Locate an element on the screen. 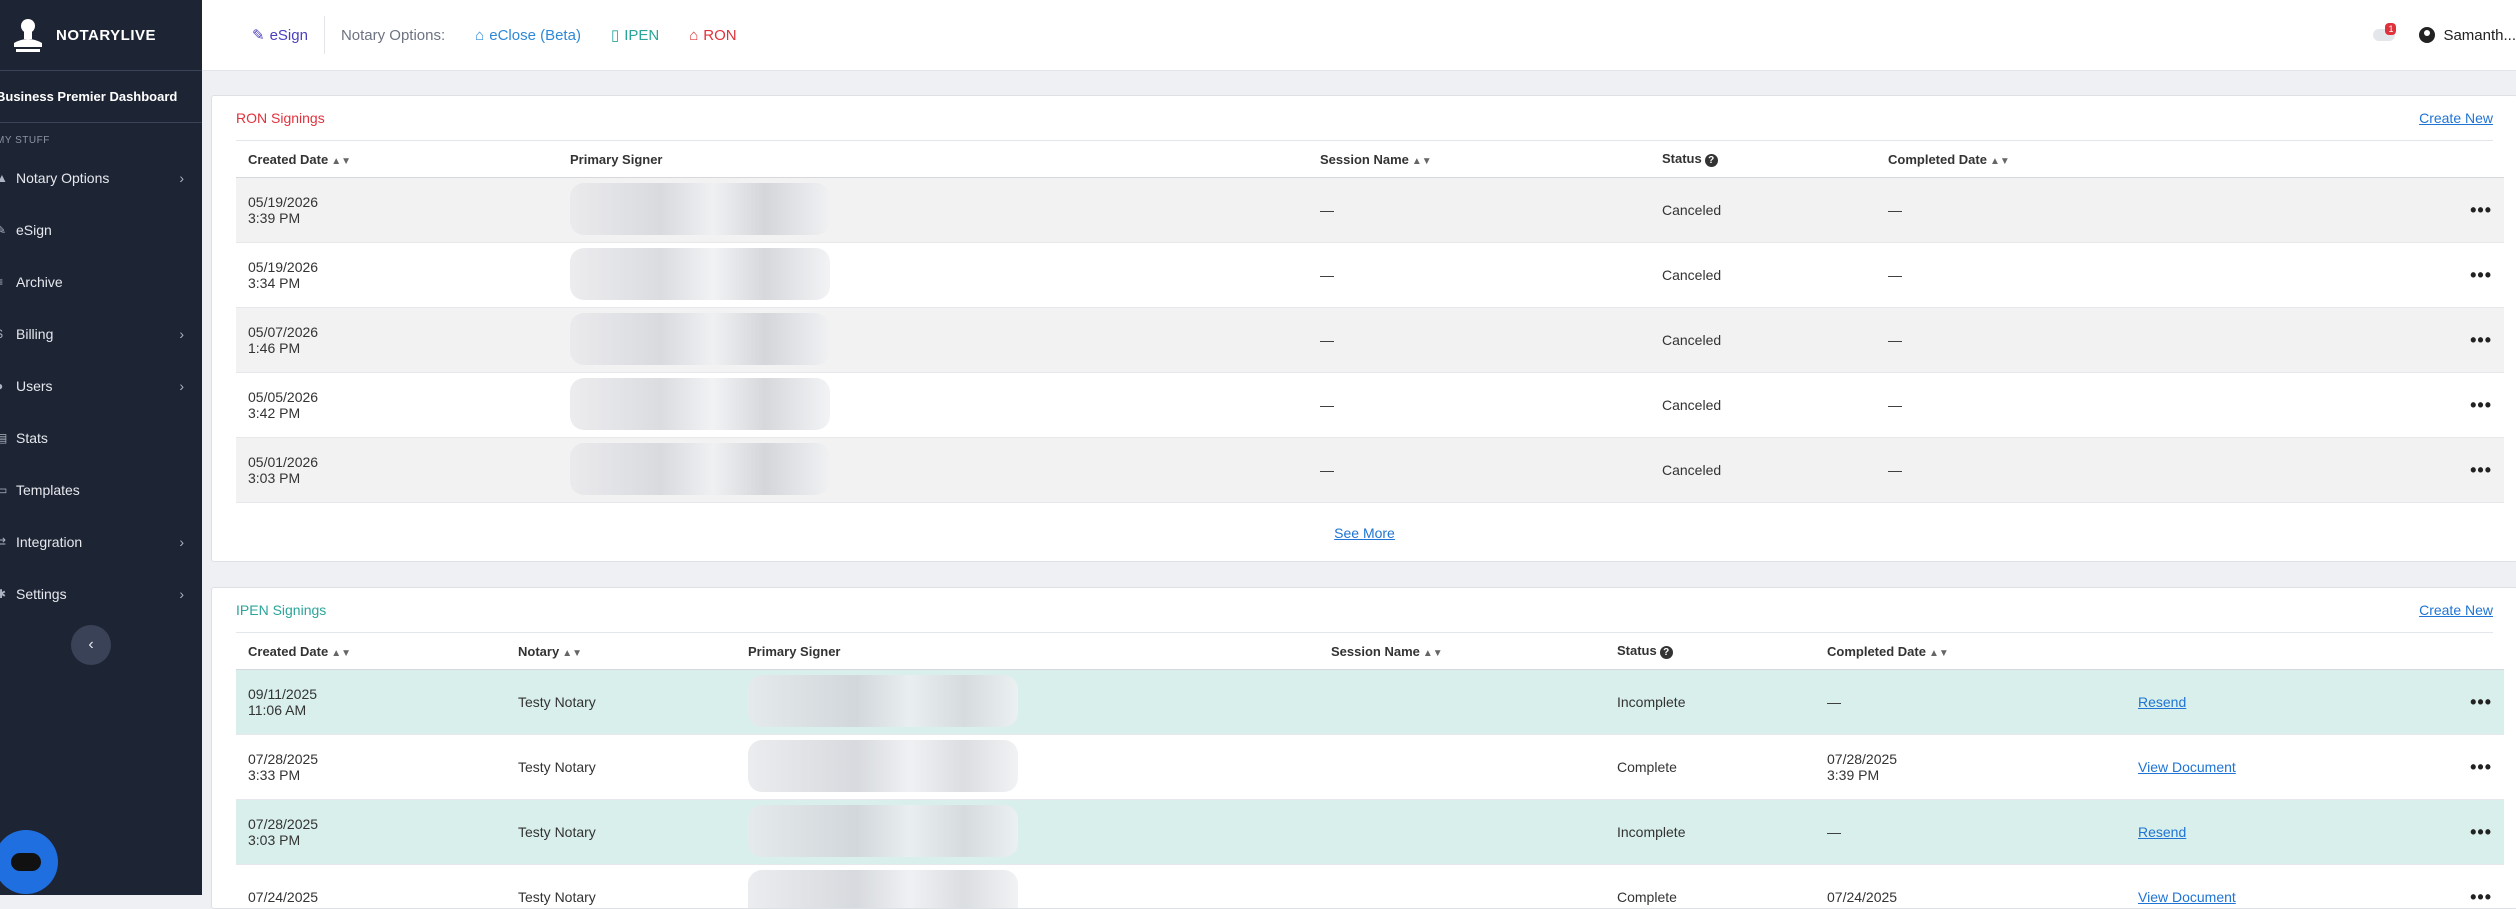 This screenshot has height=909, width=2516. topbar-ron-link: ⌂RON is located at coordinates (712, 35).